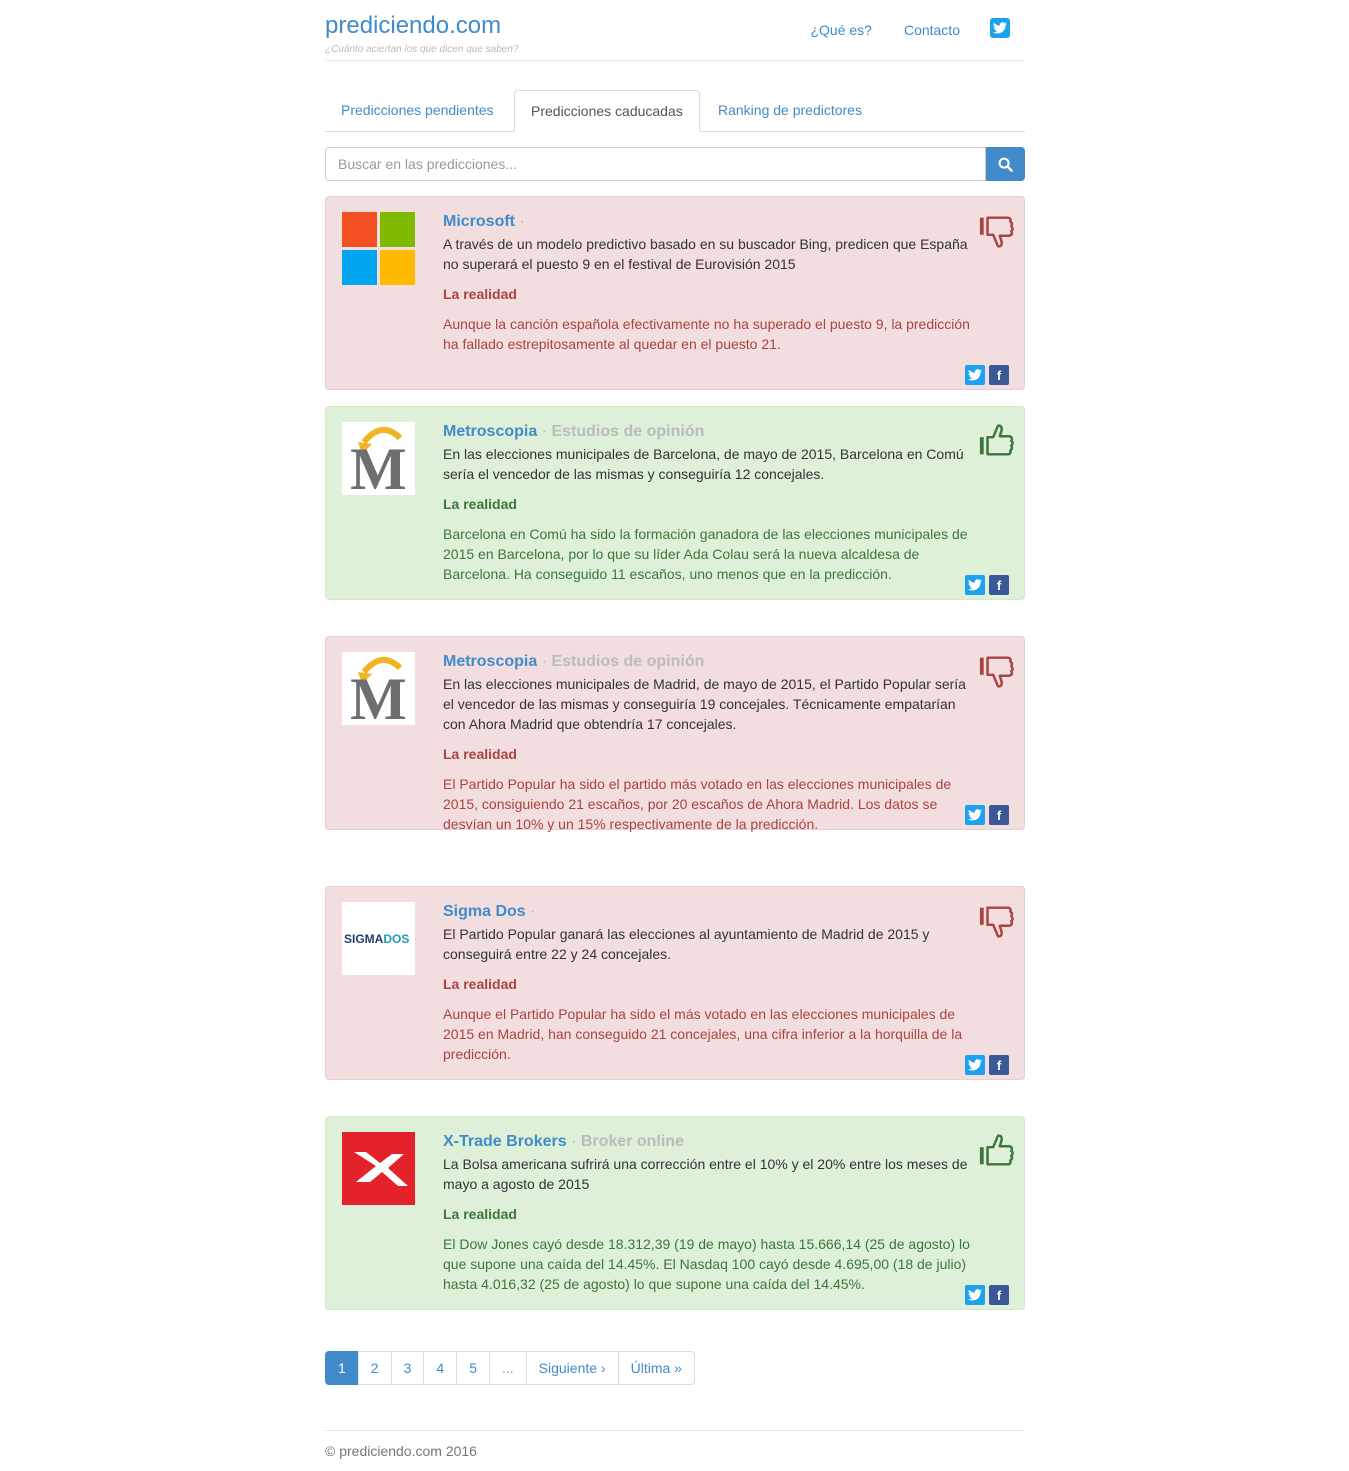  Describe the element at coordinates (840, 30) in the screenshot. I see `nav-about-link: ¿Qué es?` at that location.